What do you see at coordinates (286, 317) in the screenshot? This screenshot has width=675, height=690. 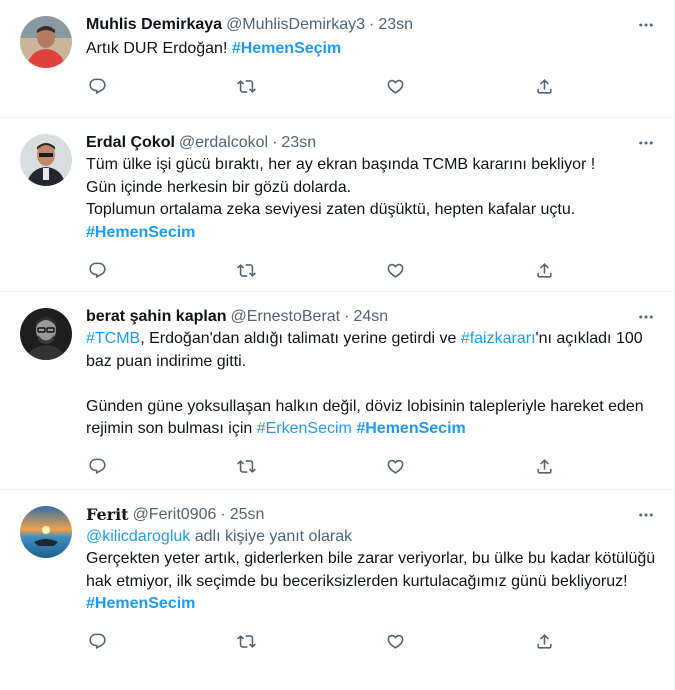 I see `author-handle: @ErnestoBerat` at bounding box center [286, 317].